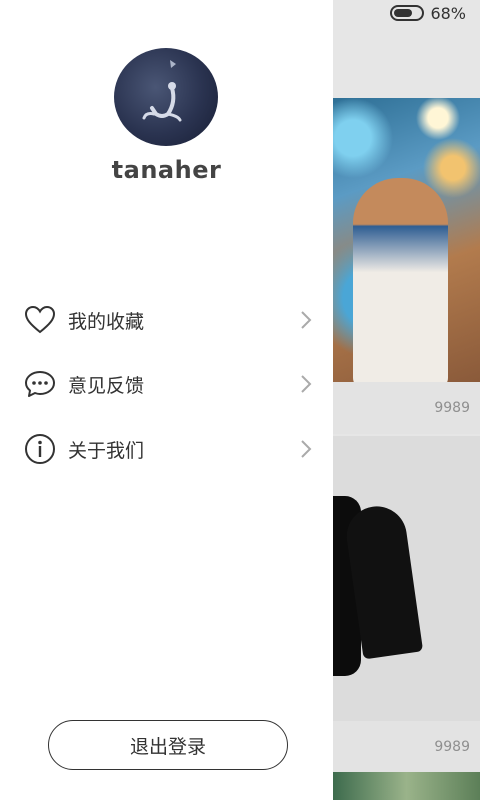 Image resolution: width=480 pixels, height=800 pixels. Describe the element at coordinates (162, 91) in the screenshot. I see `avatar-figure-icon` at that location.